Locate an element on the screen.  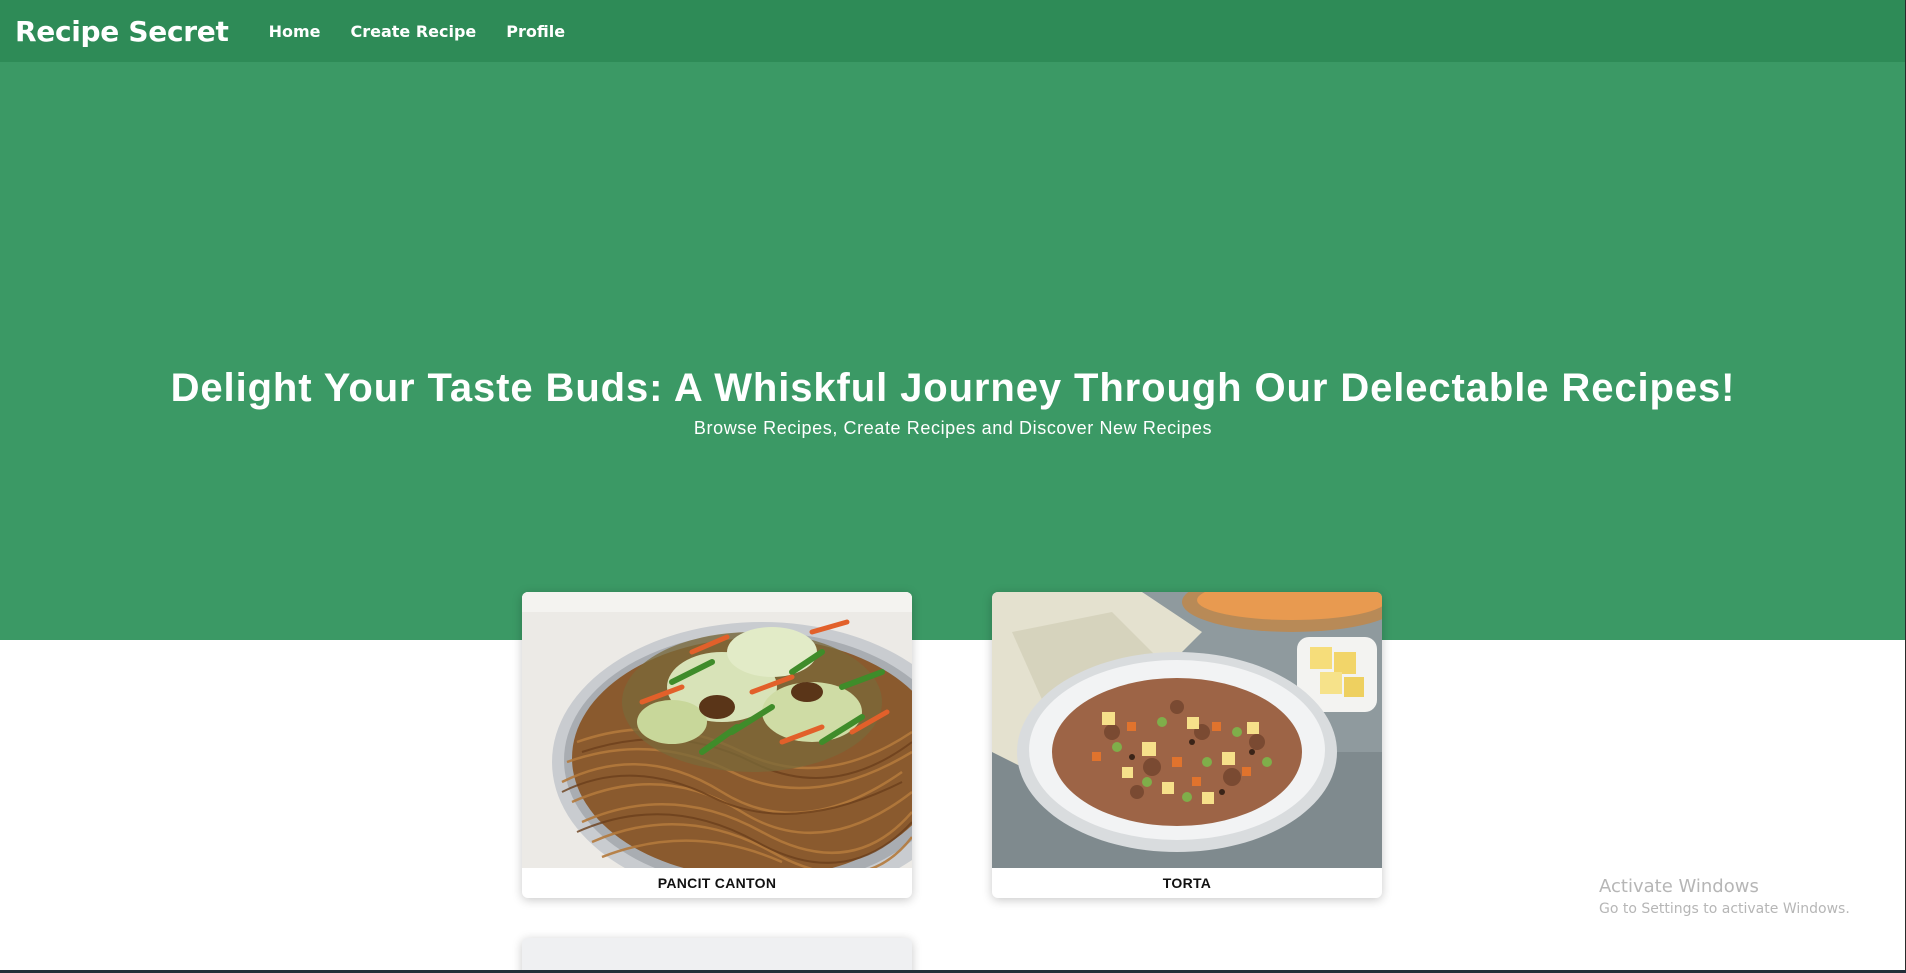
recipe-card: PANCIT CANTON is located at coordinates (717, 745).